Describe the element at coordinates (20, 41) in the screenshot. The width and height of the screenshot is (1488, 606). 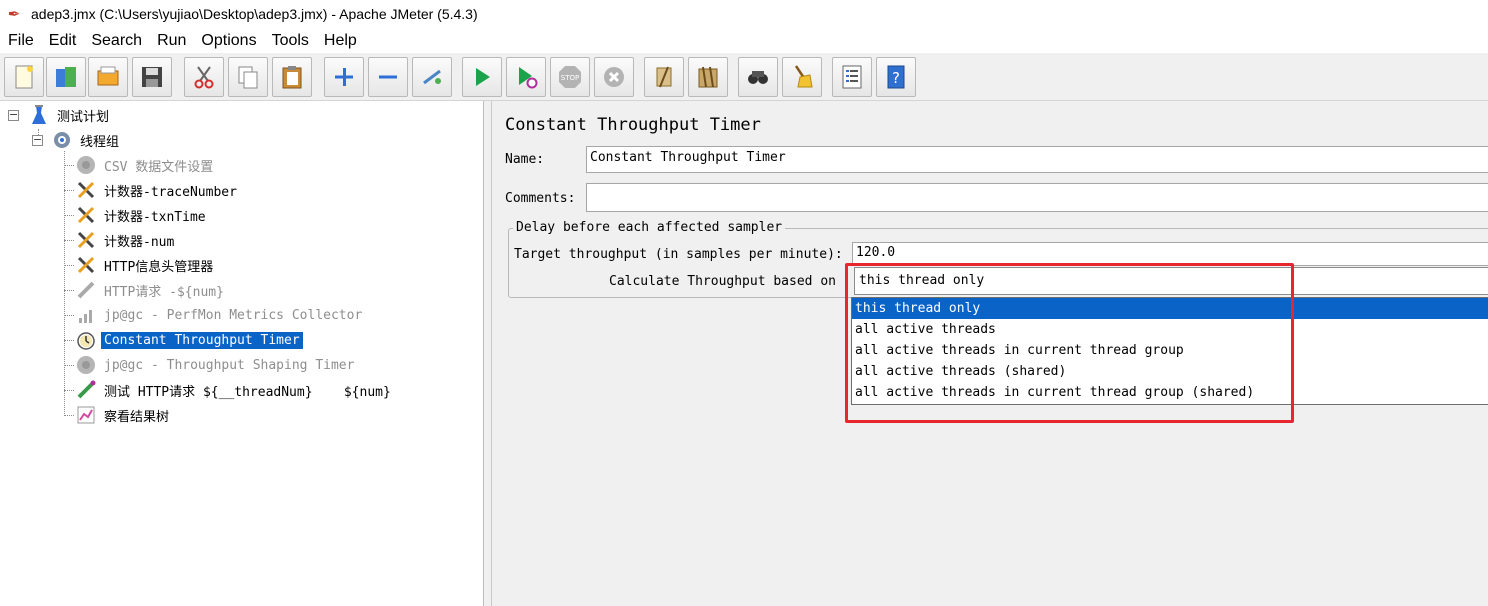
I see `menu-file: File` at that location.